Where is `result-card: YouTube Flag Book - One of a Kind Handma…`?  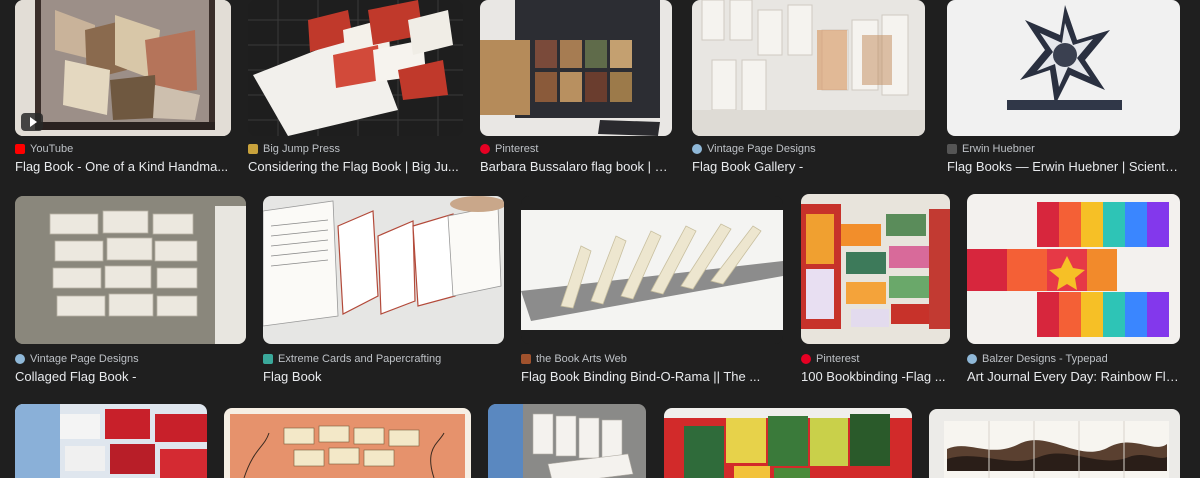
result-card: YouTube Flag Book - One of a Kind Handma… is located at coordinates (123, 89).